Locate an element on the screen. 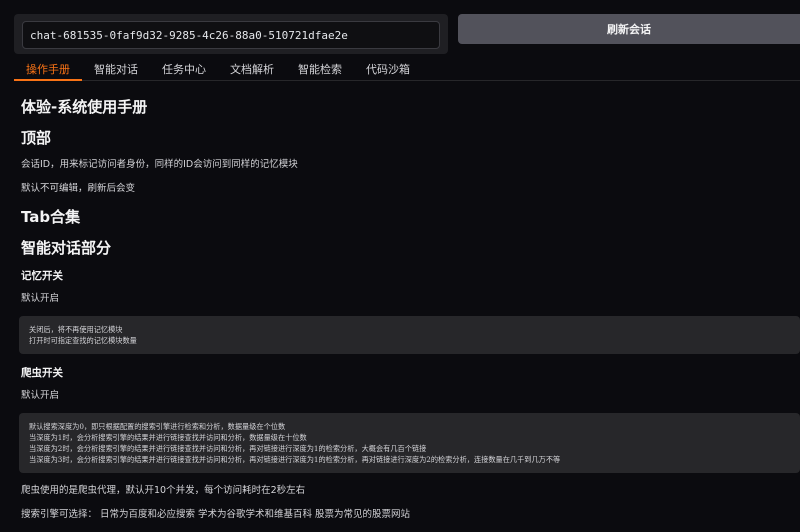 This screenshot has height=532, width=800. tab-section-heading: Tab合集 is located at coordinates (51, 217).